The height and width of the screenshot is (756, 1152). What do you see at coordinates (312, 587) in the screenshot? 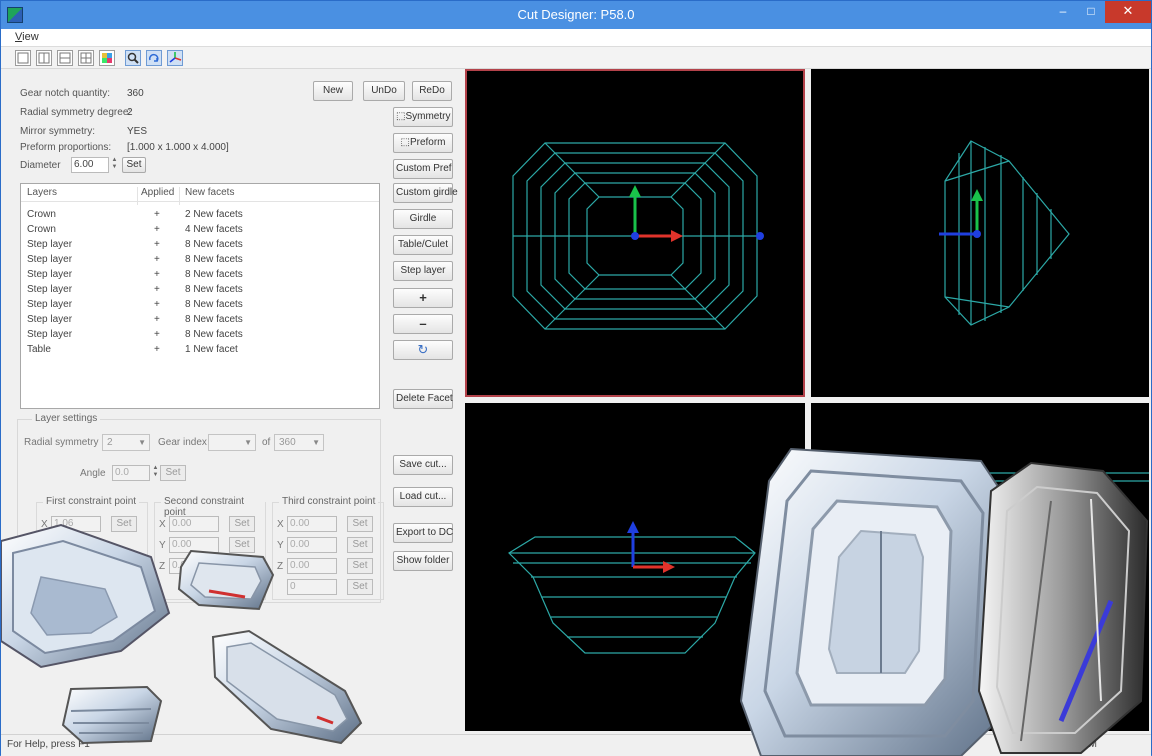
I see `third-w-input: 0` at bounding box center [312, 587].